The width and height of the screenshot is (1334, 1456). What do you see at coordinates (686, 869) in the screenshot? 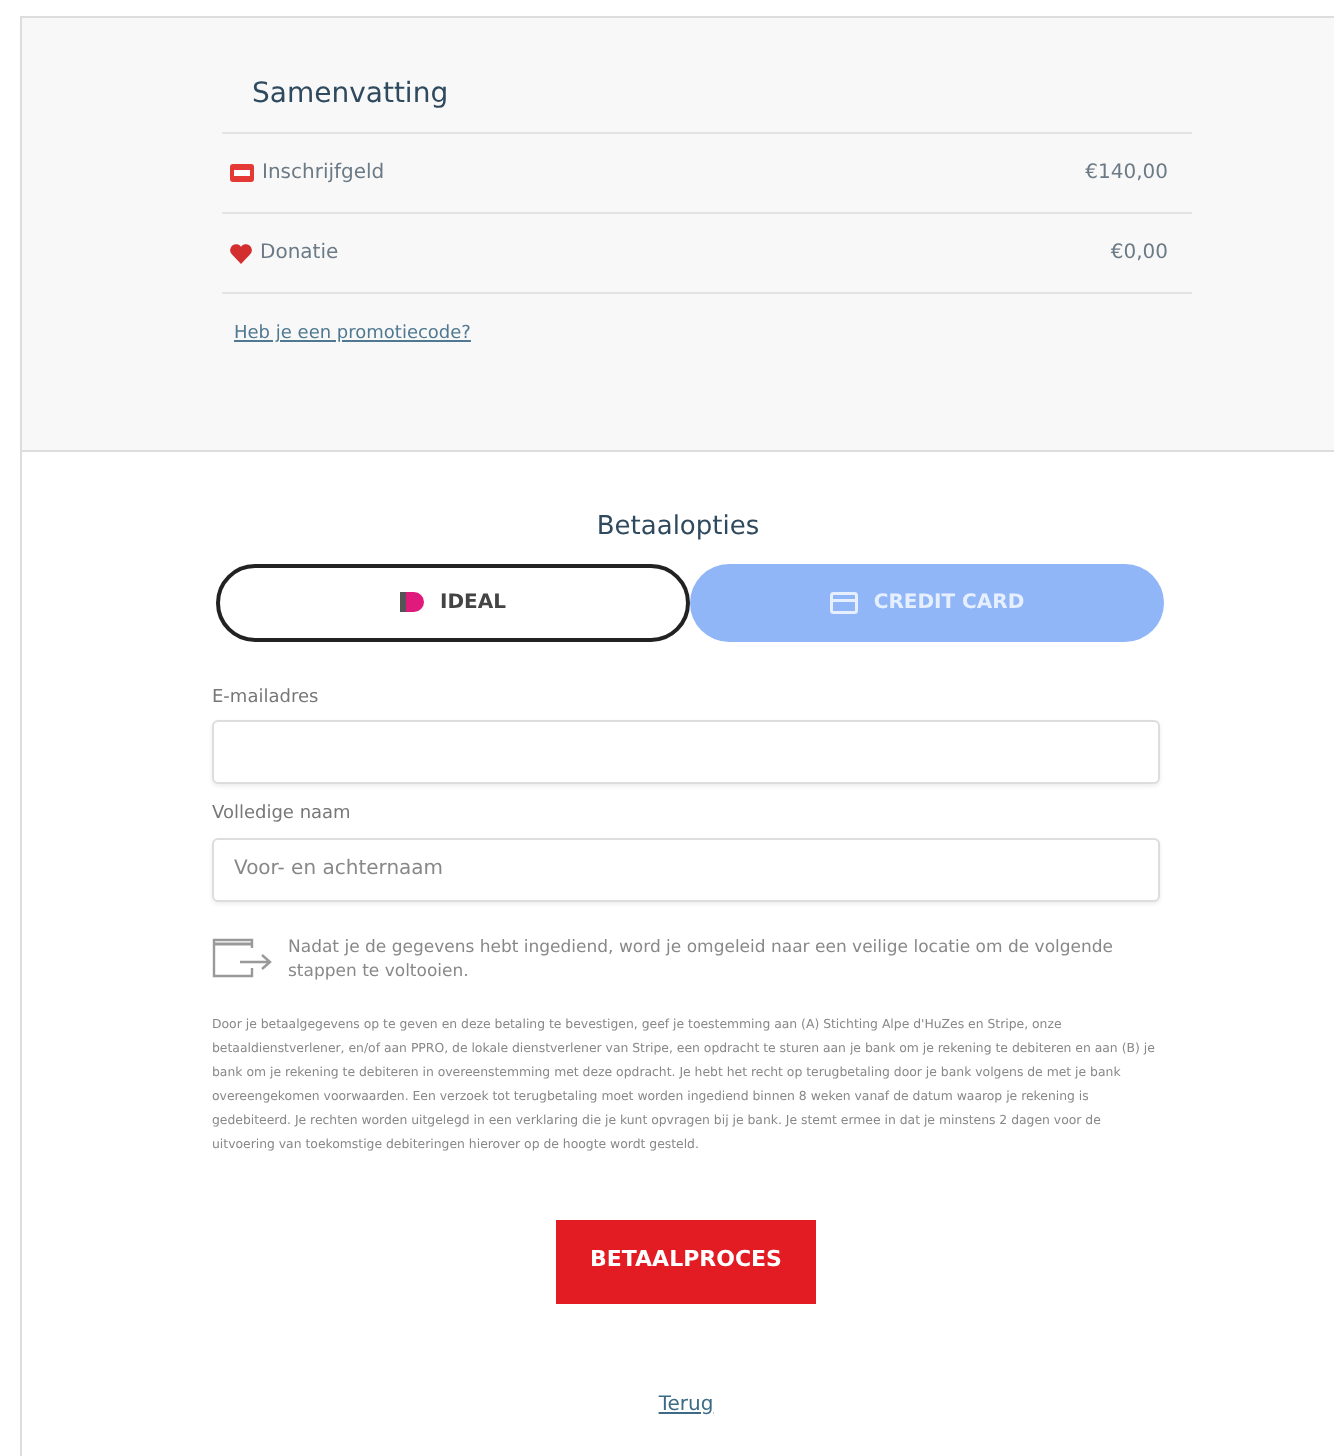
I see `input-field: Voor- en achternaam` at bounding box center [686, 869].